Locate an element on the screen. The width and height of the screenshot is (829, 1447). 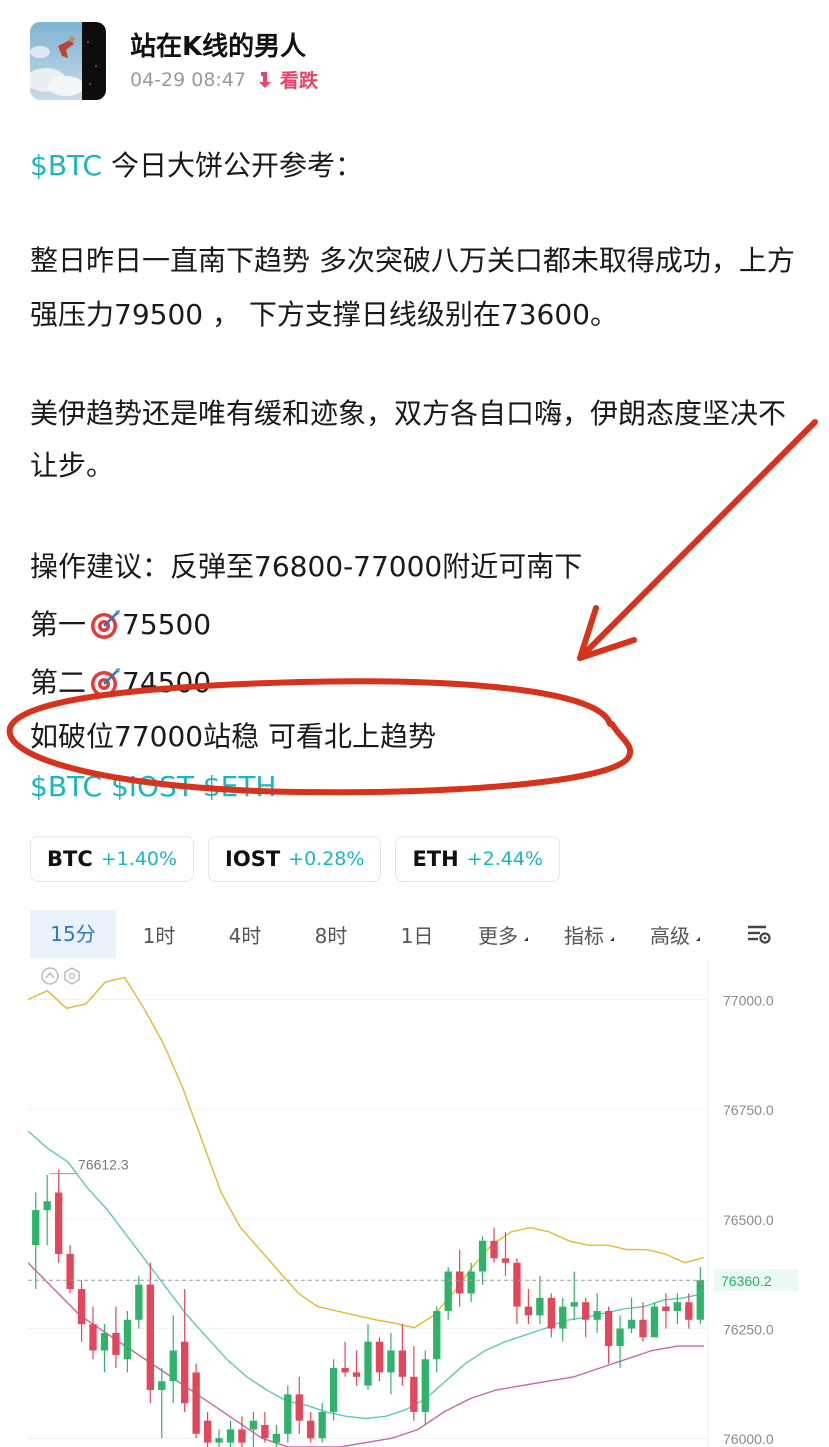
tab-15m: 15分 is located at coordinates (73, 934).